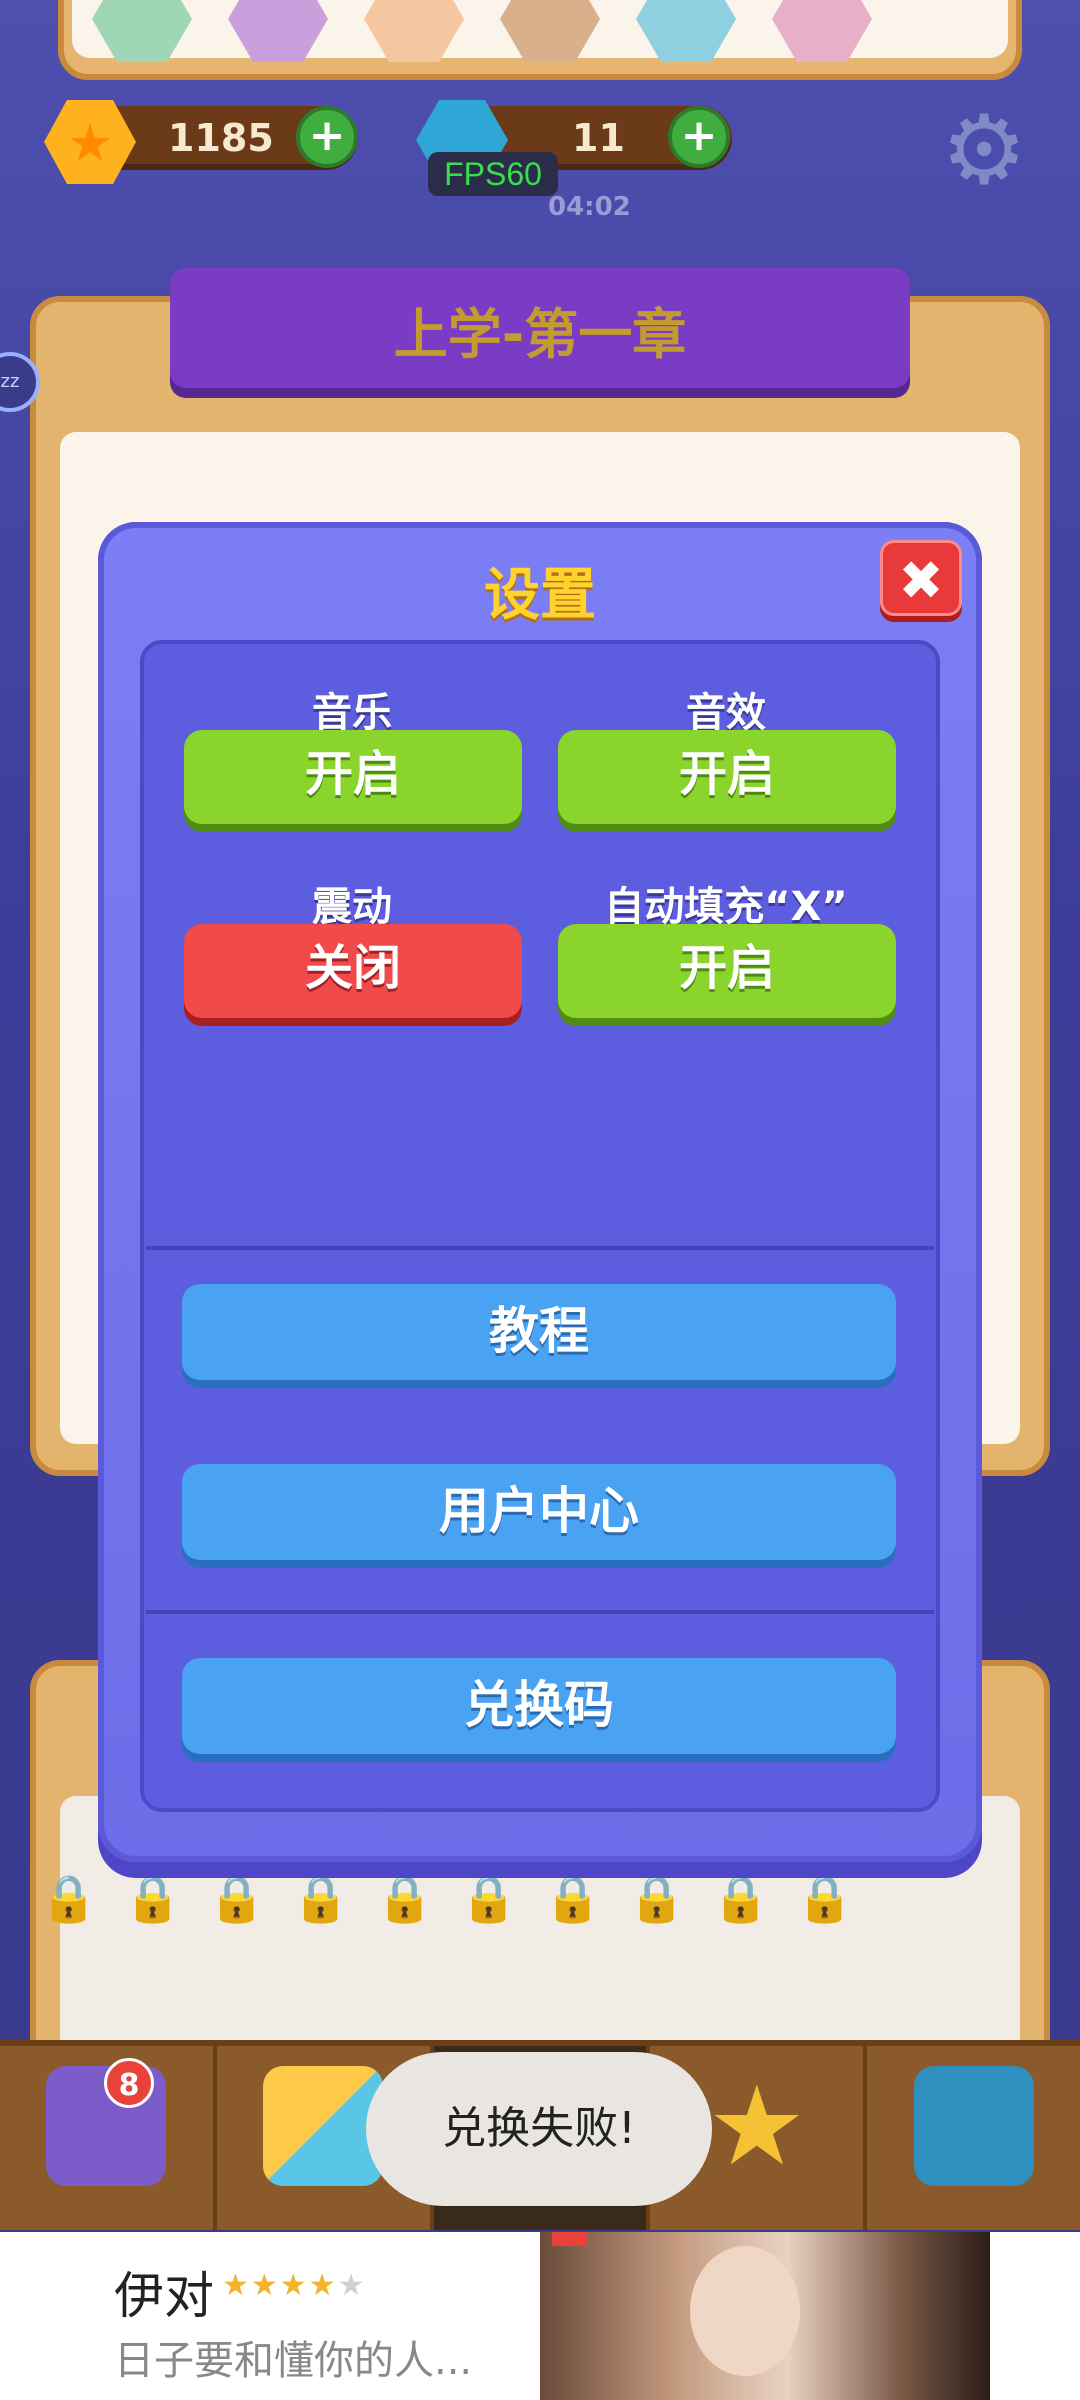 The width and height of the screenshot is (1080, 2400). Describe the element at coordinates (757, 2126) in the screenshot. I see `star-trophy-icon: ★` at that location.